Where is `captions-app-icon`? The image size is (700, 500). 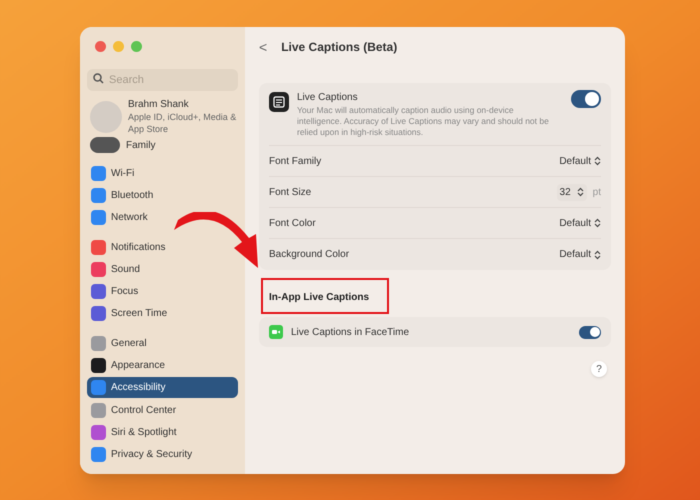
captions-app-icon is located at coordinates (279, 102).